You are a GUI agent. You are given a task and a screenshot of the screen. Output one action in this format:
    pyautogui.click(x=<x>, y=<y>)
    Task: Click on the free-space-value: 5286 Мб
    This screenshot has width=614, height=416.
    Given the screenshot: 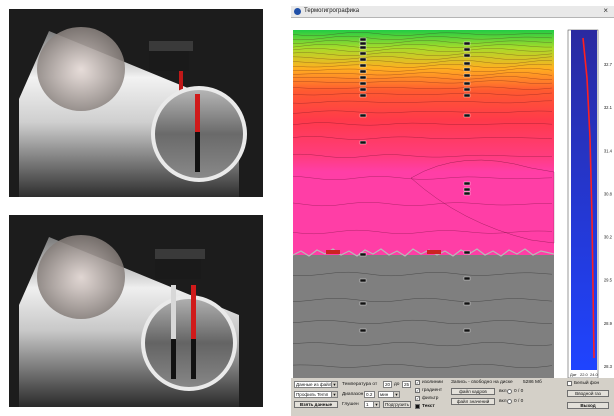 What is the action you would take?
    pyautogui.click(x=532, y=382)
    